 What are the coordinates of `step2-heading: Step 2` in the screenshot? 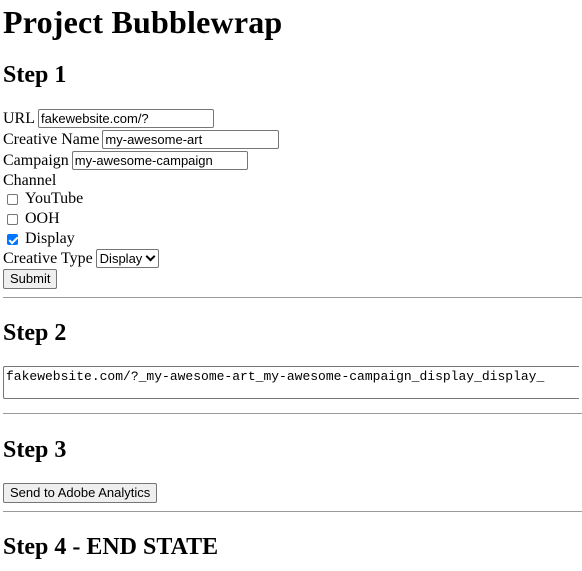 It's located at (35, 333).